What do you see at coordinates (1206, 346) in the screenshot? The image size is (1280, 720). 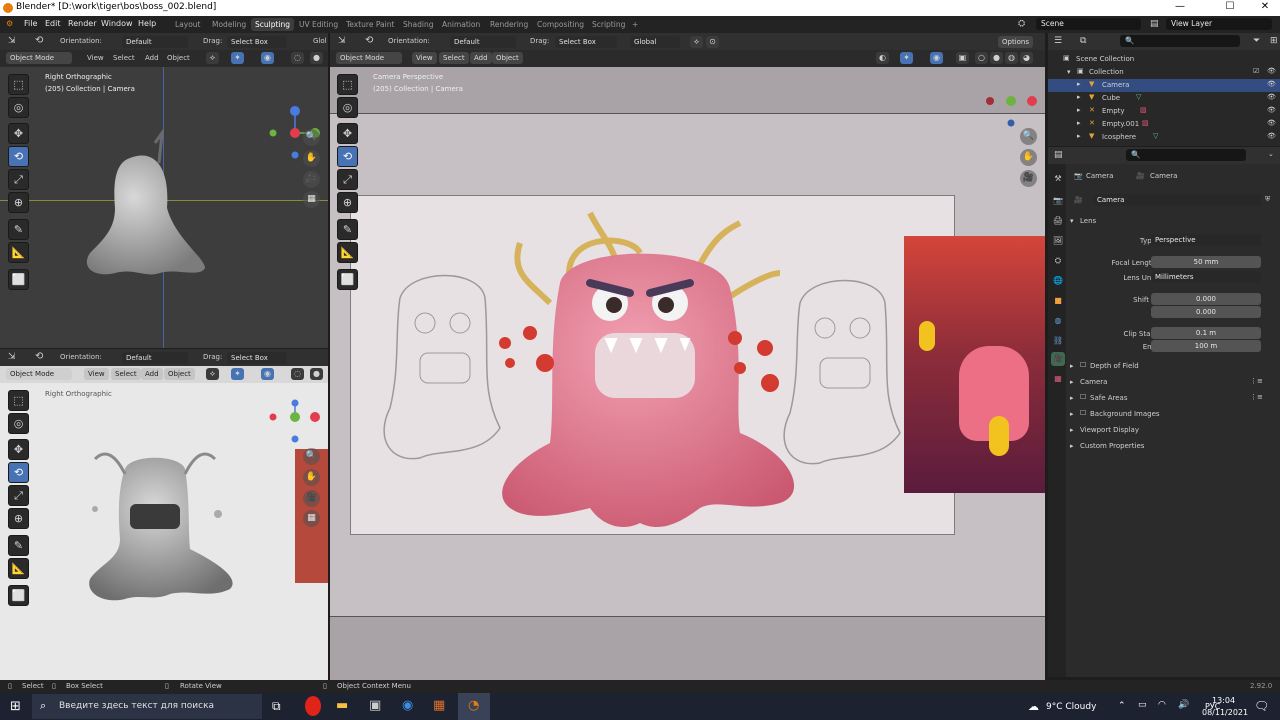 I see `clip-end-field: 100 m` at bounding box center [1206, 346].